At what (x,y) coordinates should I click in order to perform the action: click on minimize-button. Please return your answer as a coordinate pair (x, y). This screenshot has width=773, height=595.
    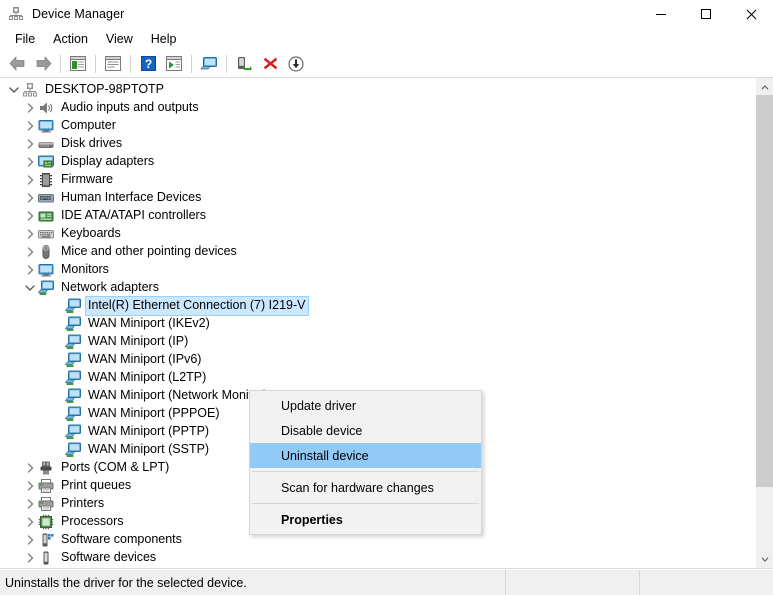
    Looking at the image, I should click on (660, 14).